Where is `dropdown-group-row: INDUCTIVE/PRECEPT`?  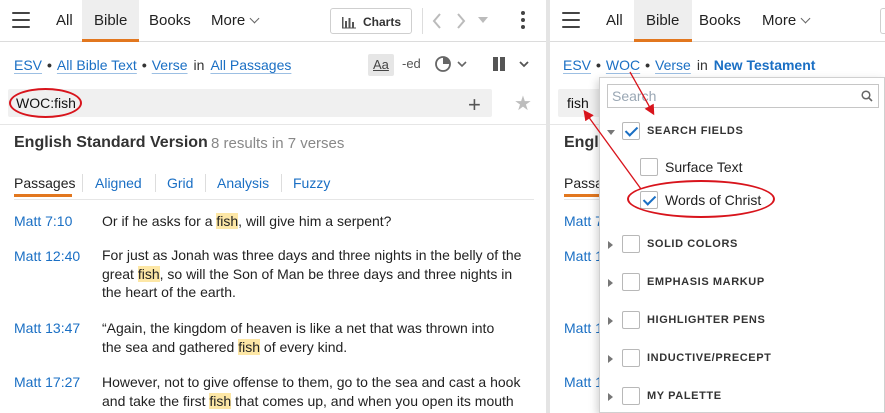
dropdown-group-row: INDUCTIVE/PRECEPT is located at coordinates (742, 359).